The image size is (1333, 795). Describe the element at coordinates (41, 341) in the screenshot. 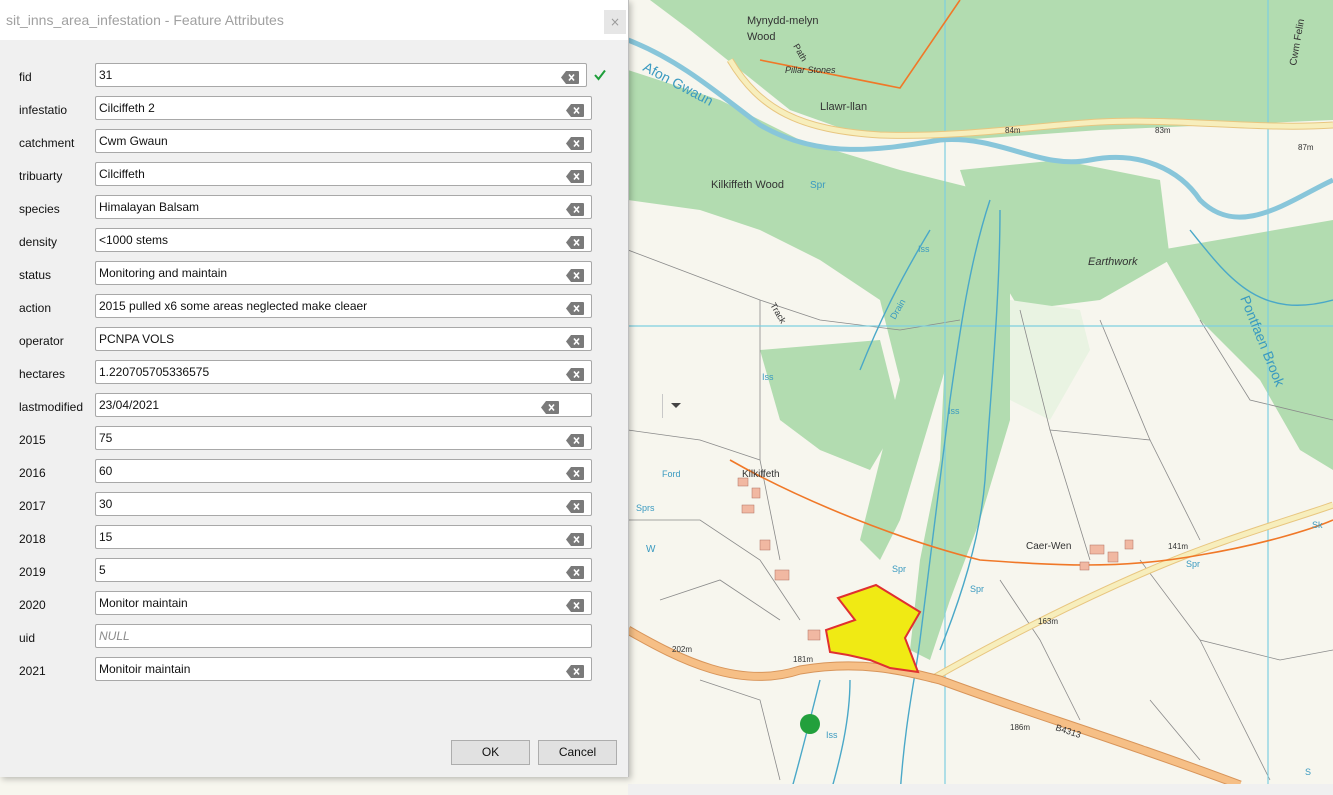

I see `field-label: operator` at that location.